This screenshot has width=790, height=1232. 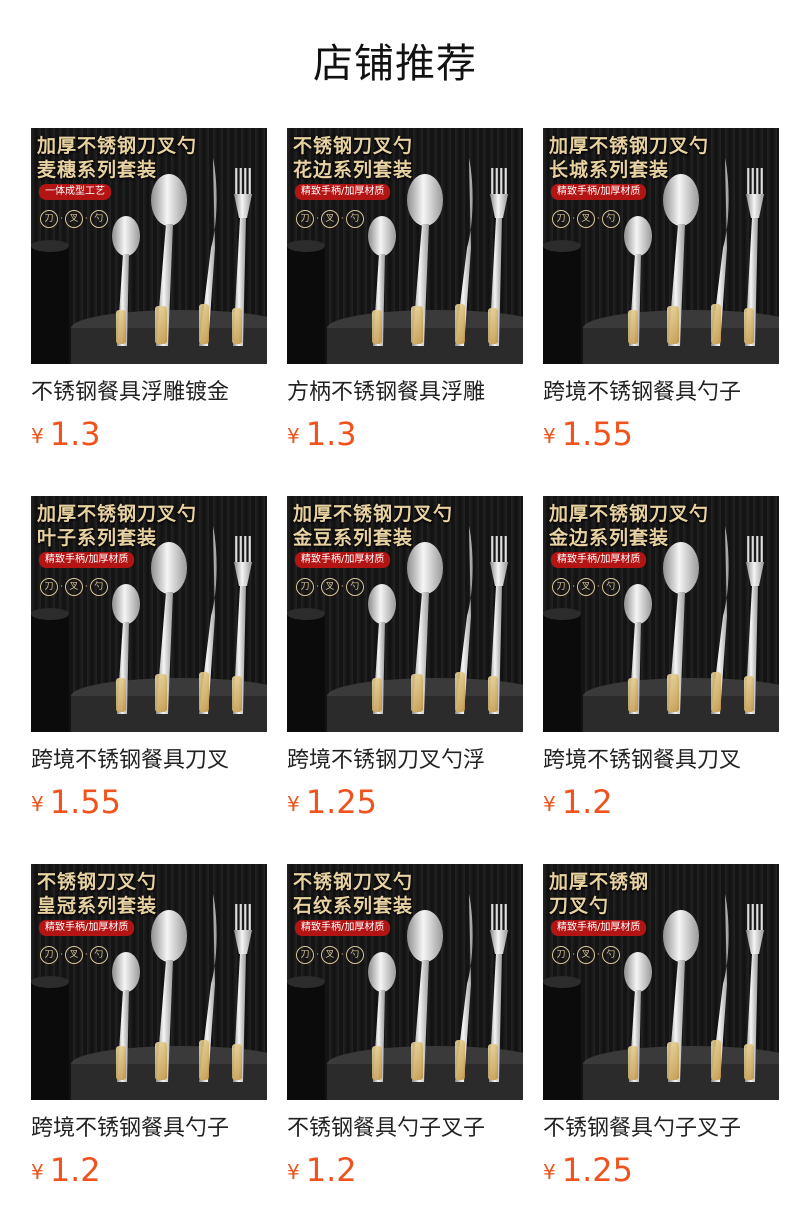 I want to click on product-name: 不锈钢餐具浮雕镀金, so click(x=149, y=393).